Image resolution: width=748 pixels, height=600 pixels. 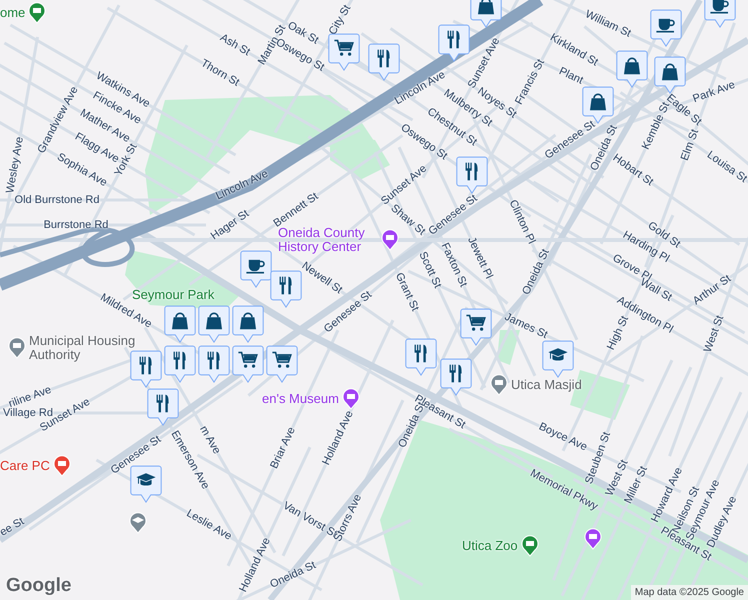 I want to click on street-label: Elm St, so click(x=690, y=145).